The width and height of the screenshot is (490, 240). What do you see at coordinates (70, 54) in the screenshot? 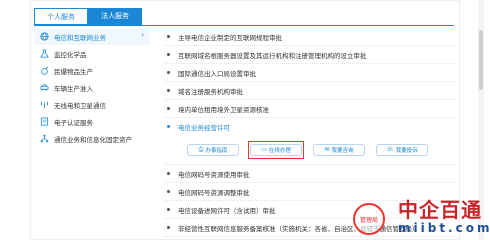
I see `sidebar-item-label: 监控化学品` at bounding box center [70, 54].